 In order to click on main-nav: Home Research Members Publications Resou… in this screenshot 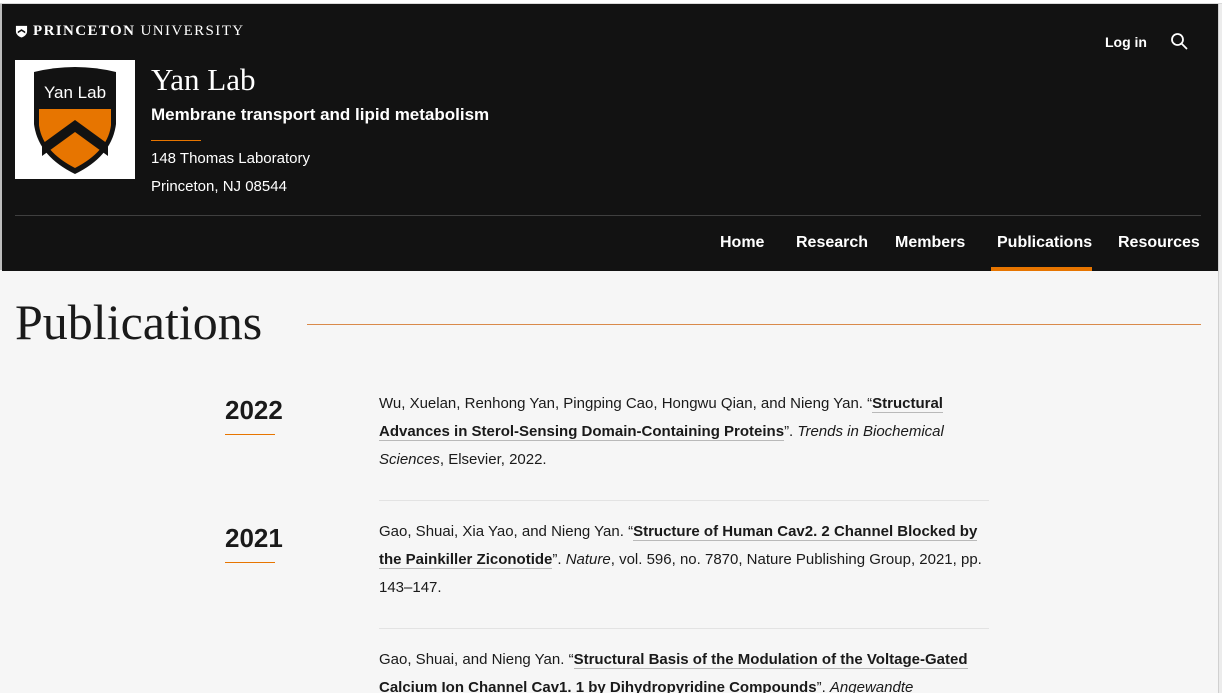, I will do `click(610, 243)`.